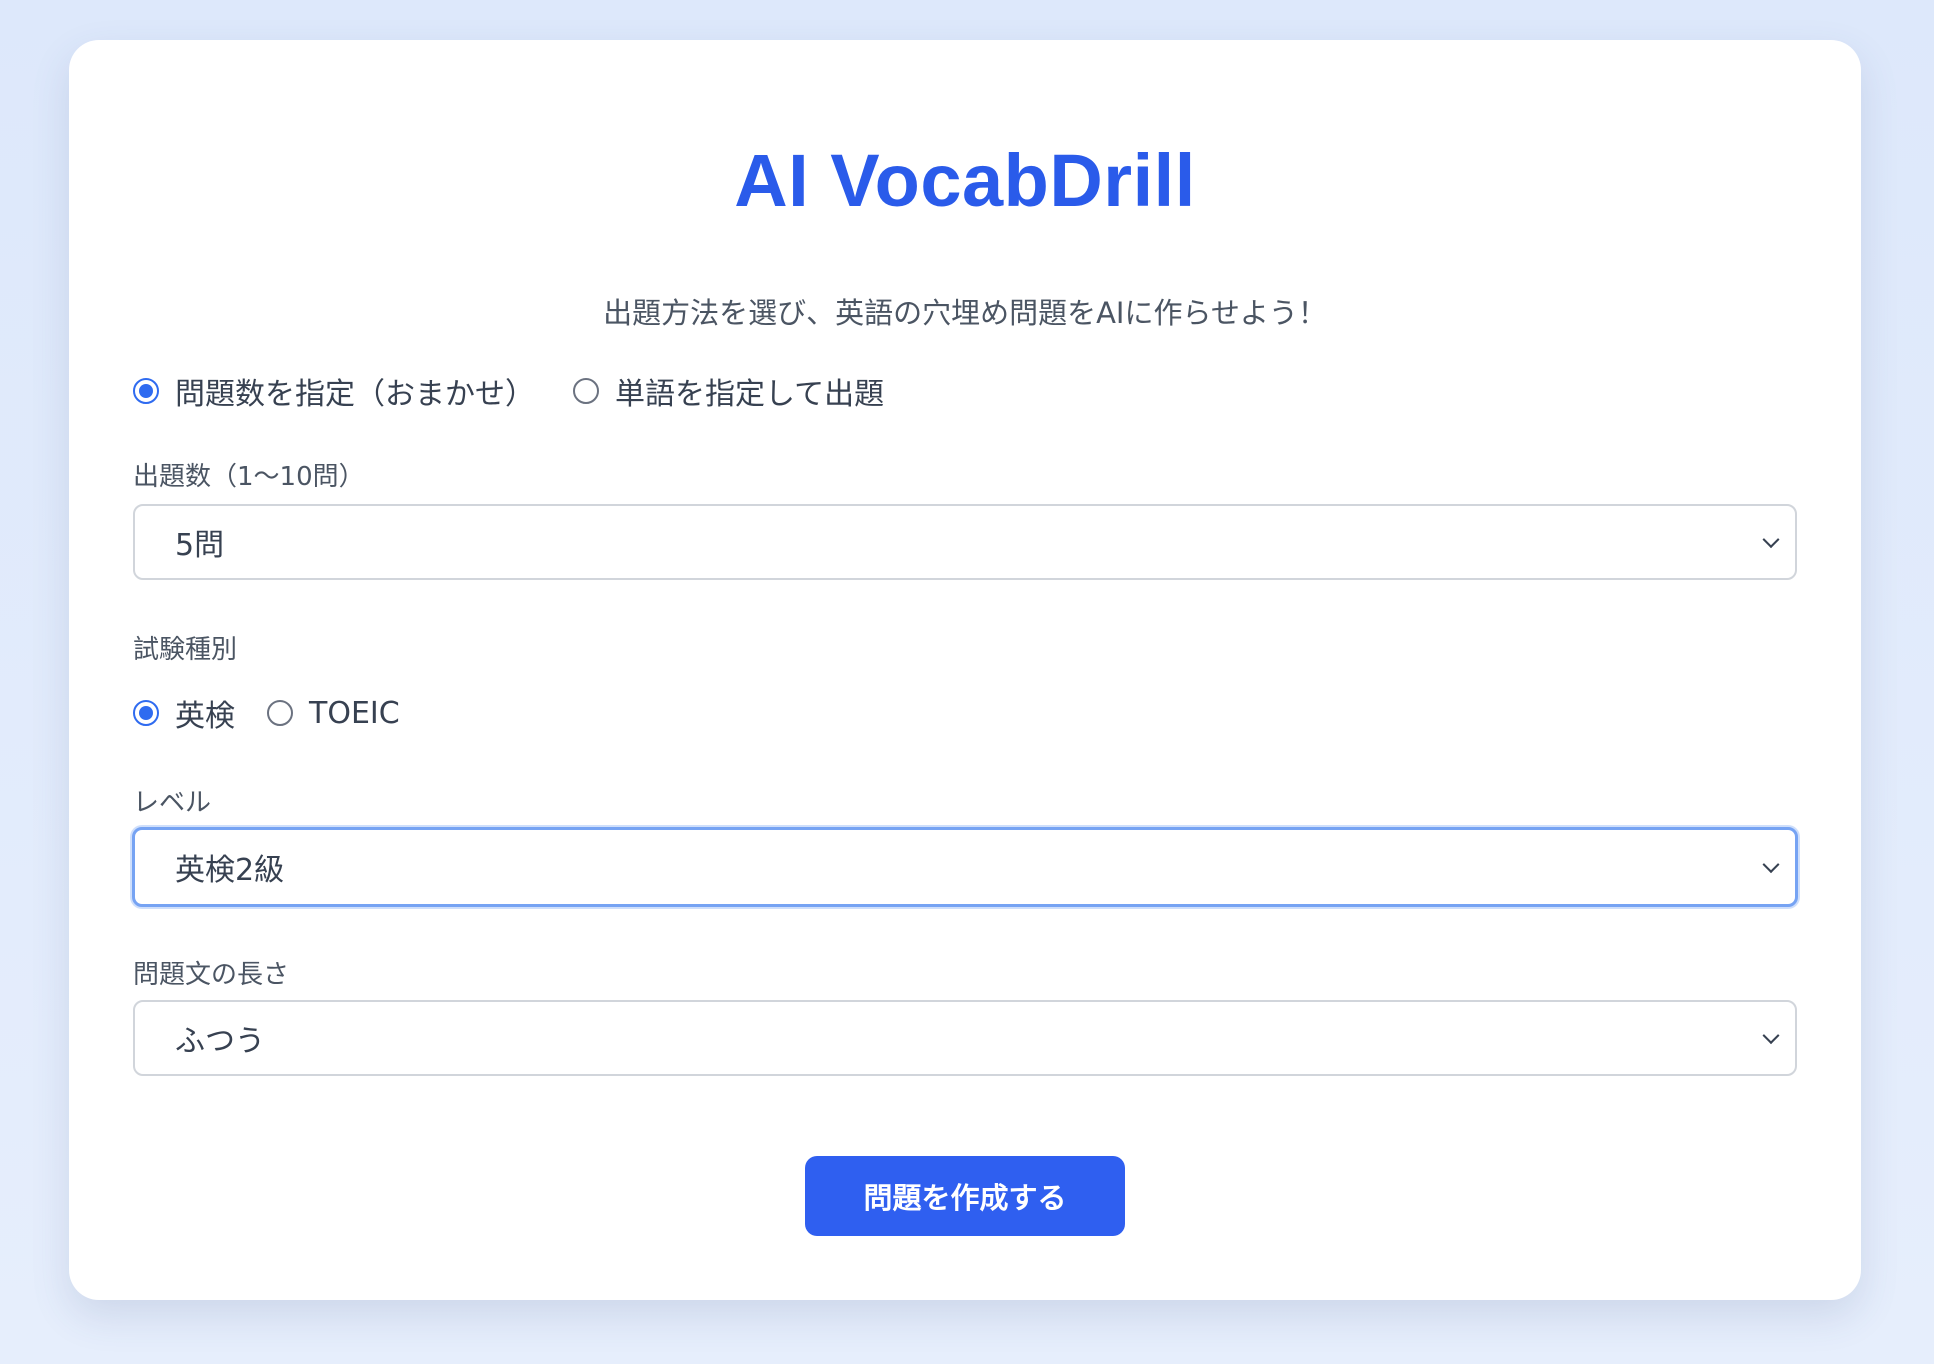 The height and width of the screenshot is (1364, 1934). What do you see at coordinates (750, 394) in the screenshot?
I see `mode-option-words-label: 単語を指定して出題` at bounding box center [750, 394].